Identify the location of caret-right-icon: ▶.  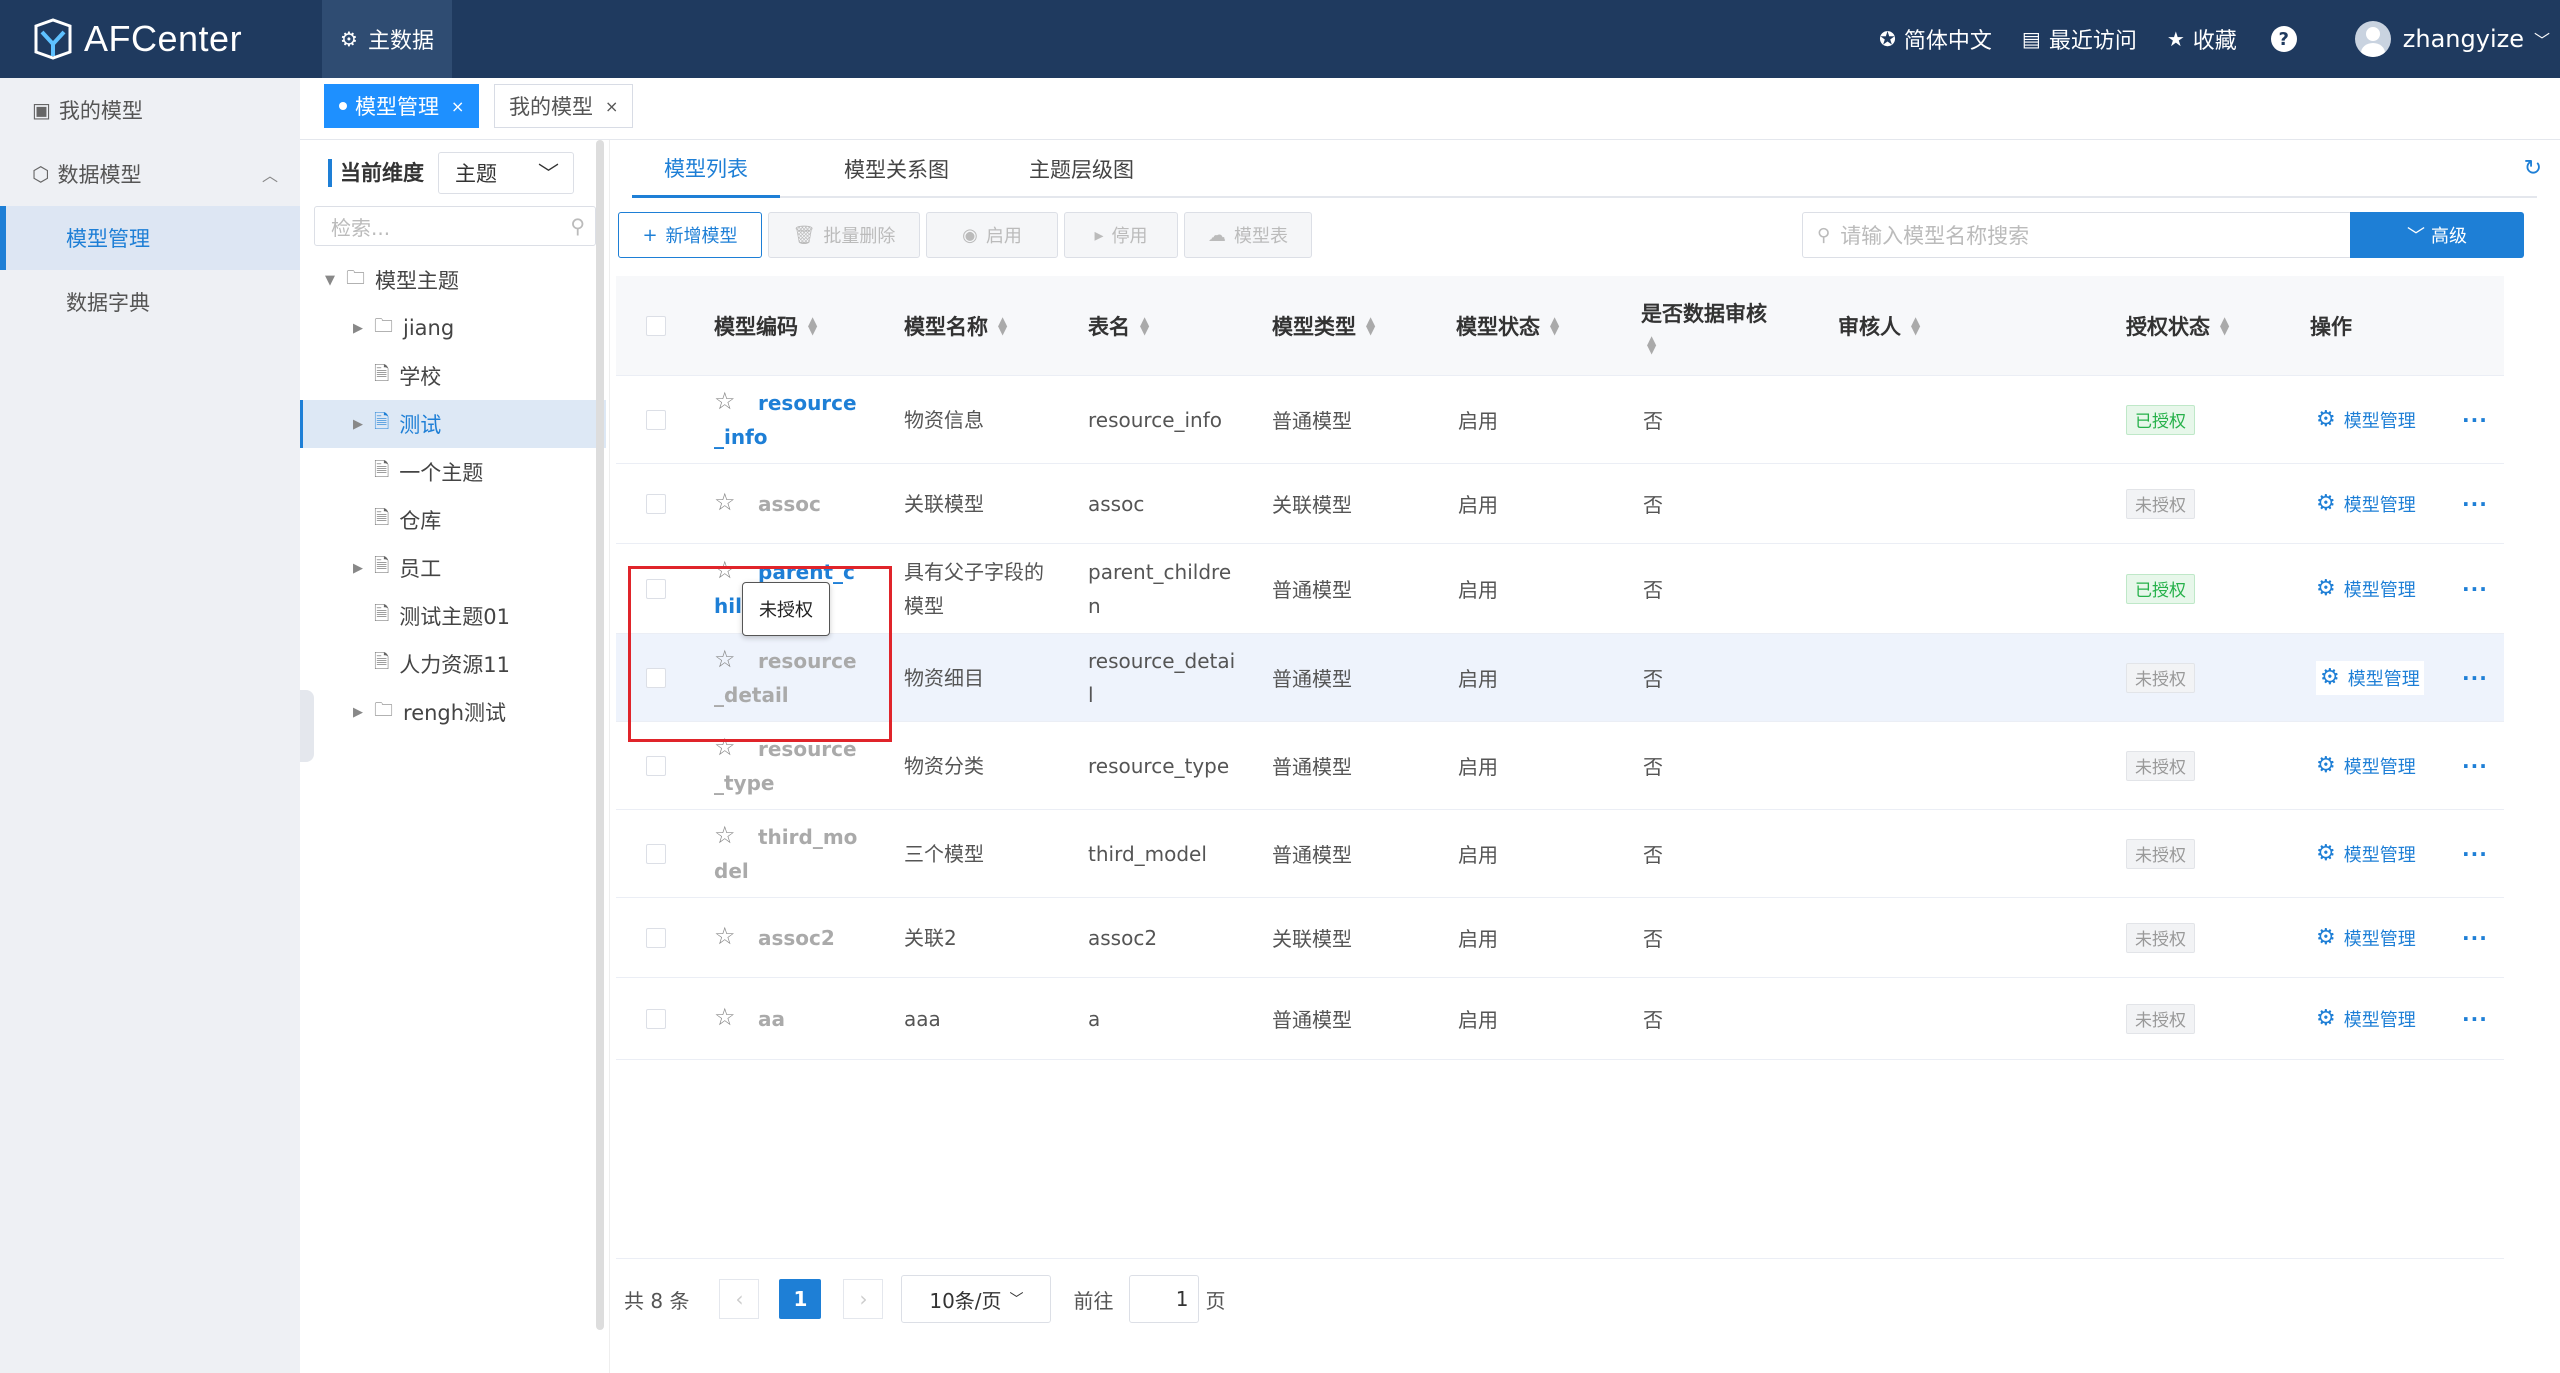
(358, 328).